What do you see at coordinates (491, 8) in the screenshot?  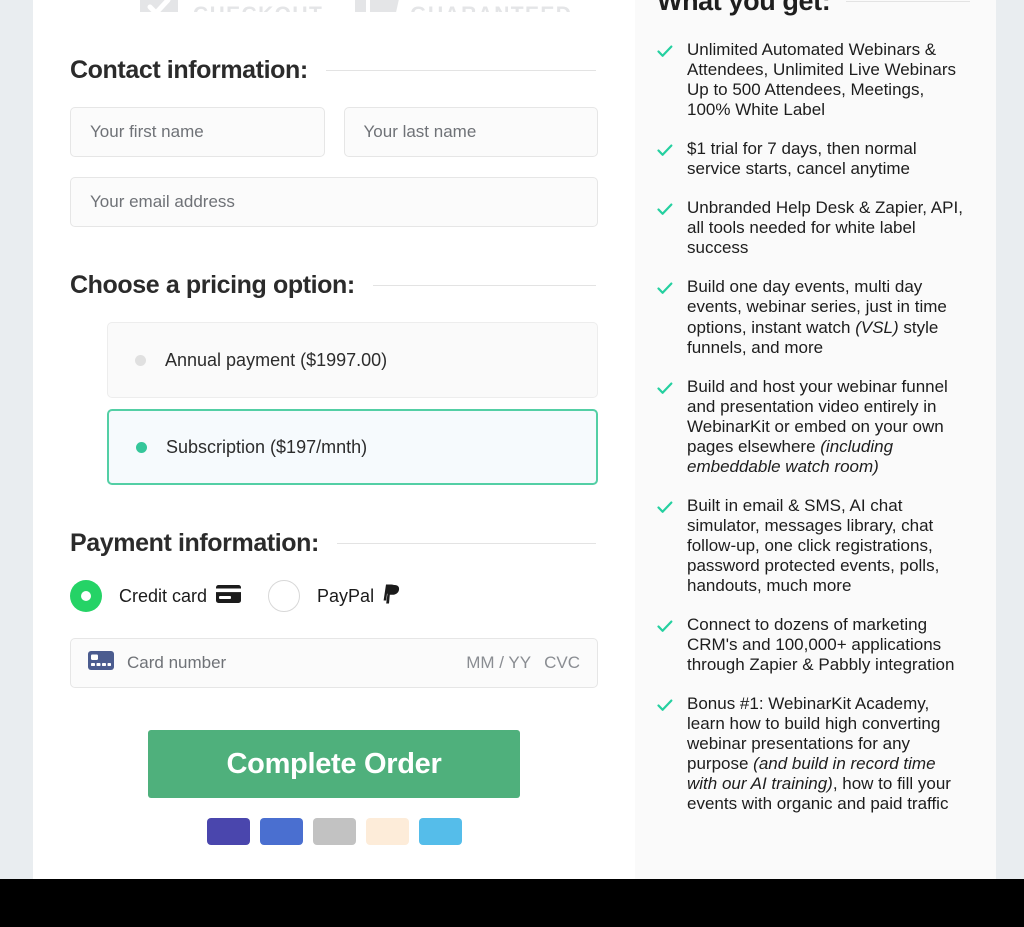 I see `badge-line-2: GUARANTEED` at bounding box center [491, 8].